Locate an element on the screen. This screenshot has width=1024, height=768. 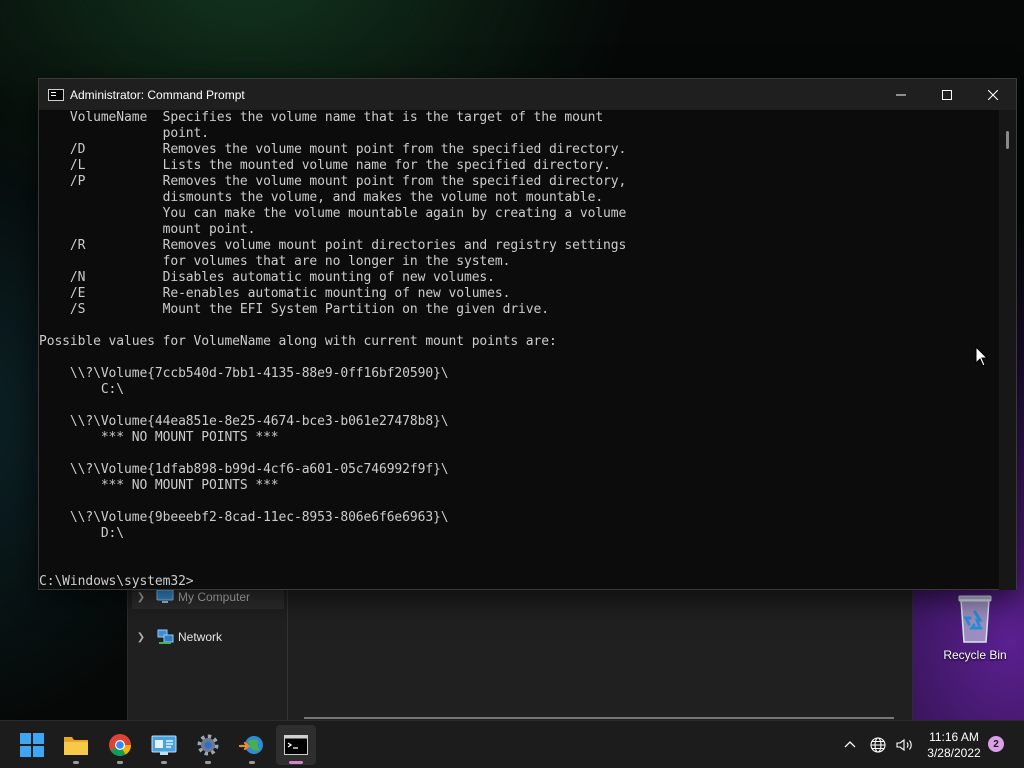
maximize-icon is located at coordinates (947, 94).